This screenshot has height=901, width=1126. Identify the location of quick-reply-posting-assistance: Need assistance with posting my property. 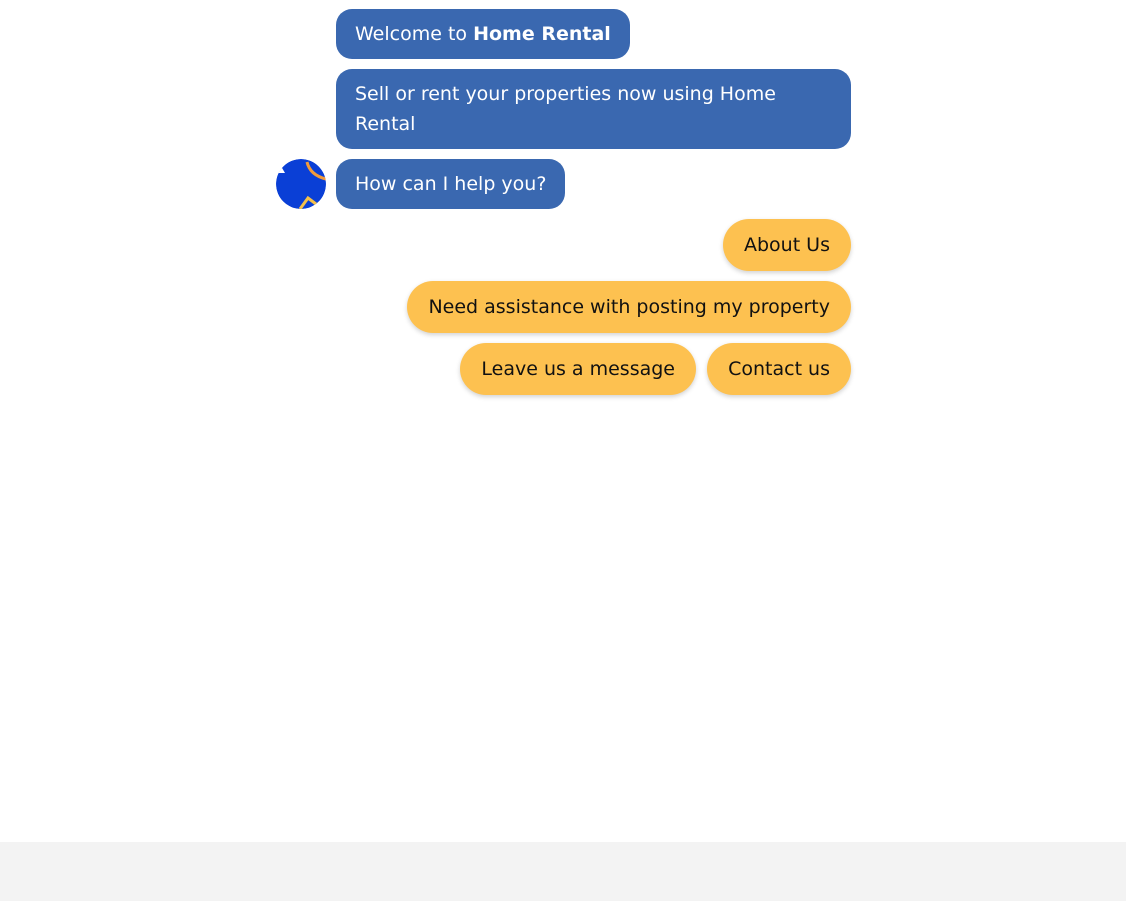
(629, 307).